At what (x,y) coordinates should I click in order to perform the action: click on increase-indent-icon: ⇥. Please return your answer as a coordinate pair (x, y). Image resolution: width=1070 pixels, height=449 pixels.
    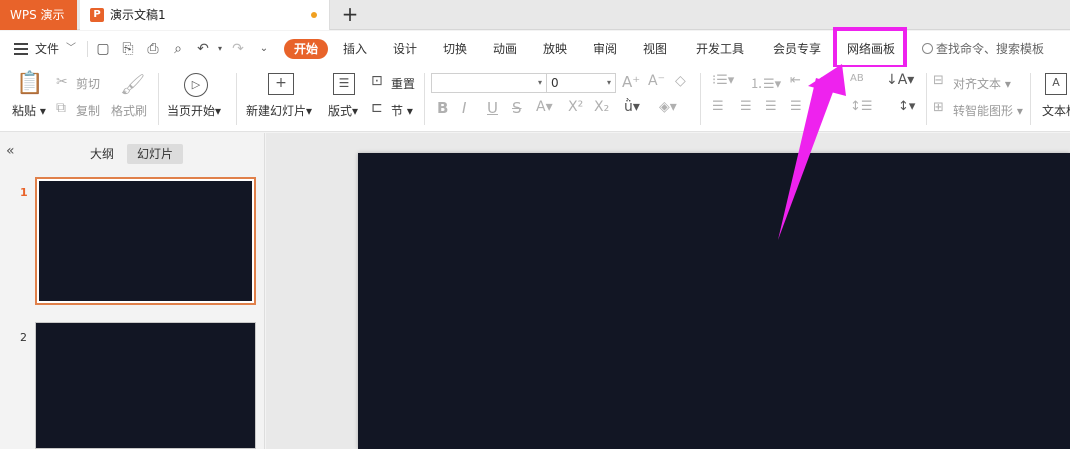
    Looking at the image, I should click on (820, 80).